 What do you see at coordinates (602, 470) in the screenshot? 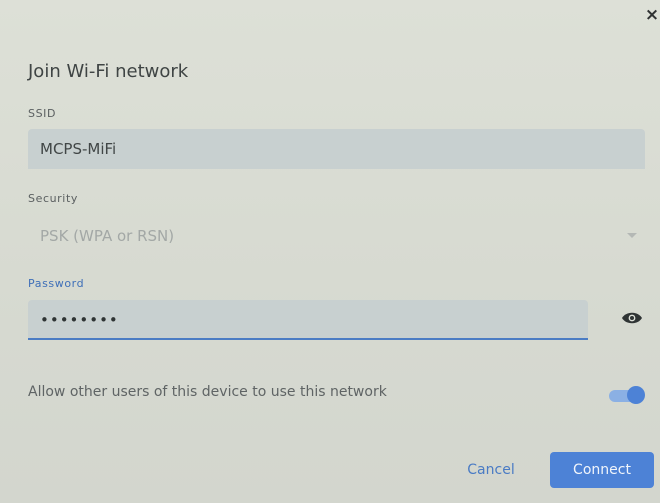
I see `connect-button: Connect` at bounding box center [602, 470].